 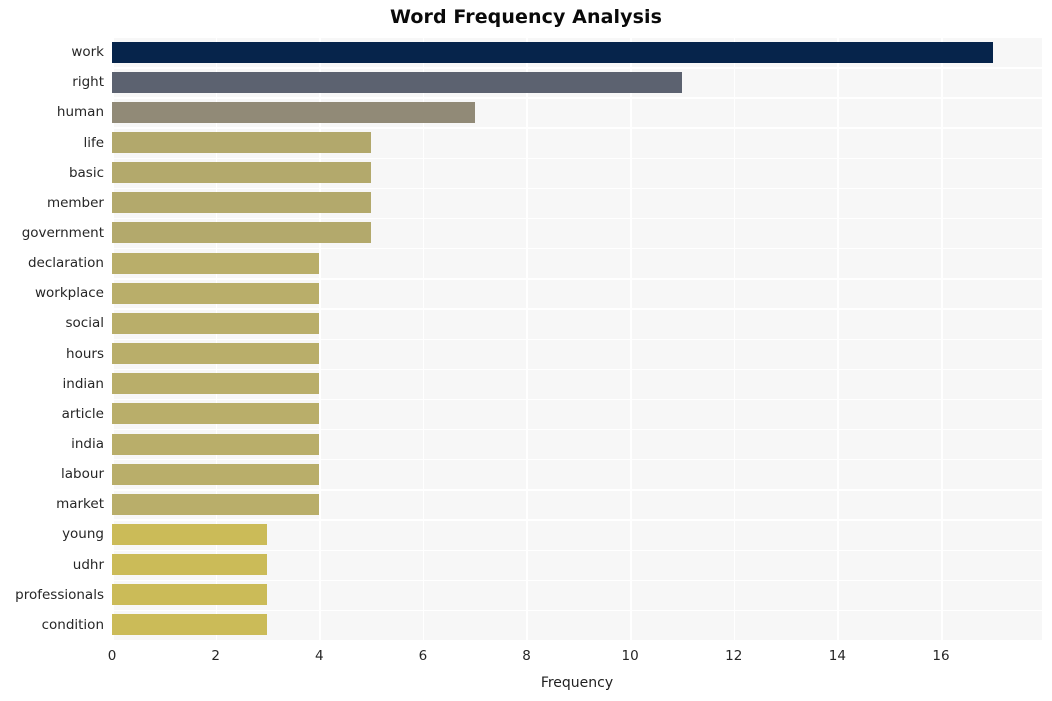 I want to click on x-axis-tick-label: 6, so click(x=423, y=656).